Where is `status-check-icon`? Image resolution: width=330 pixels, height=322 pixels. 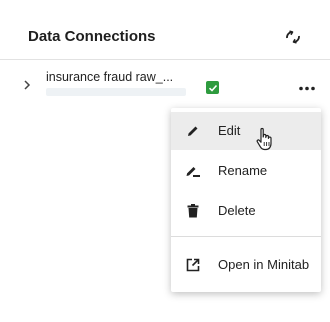 status-check-icon is located at coordinates (212, 87).